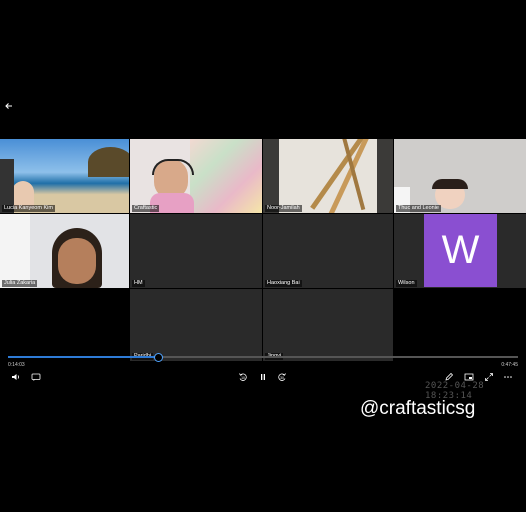 The image size is (526, 512). Describe the element at coordinates (16, 377) in the screenshot. I see `volume-icon` at that location.